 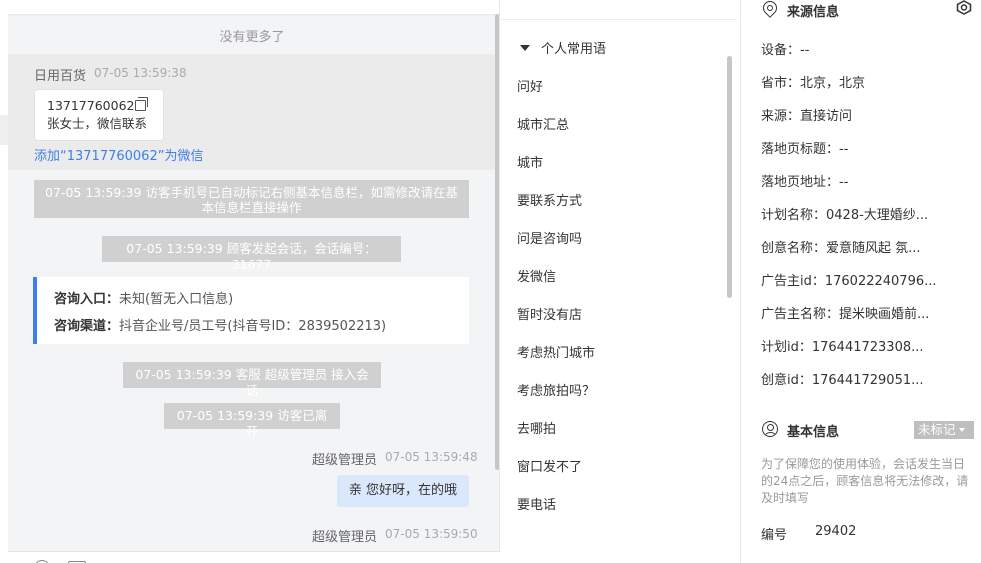 I want to click on system-message: 07-05 13:59:39 客服 超级管理员 接入会话, so click(x=252, y=380).